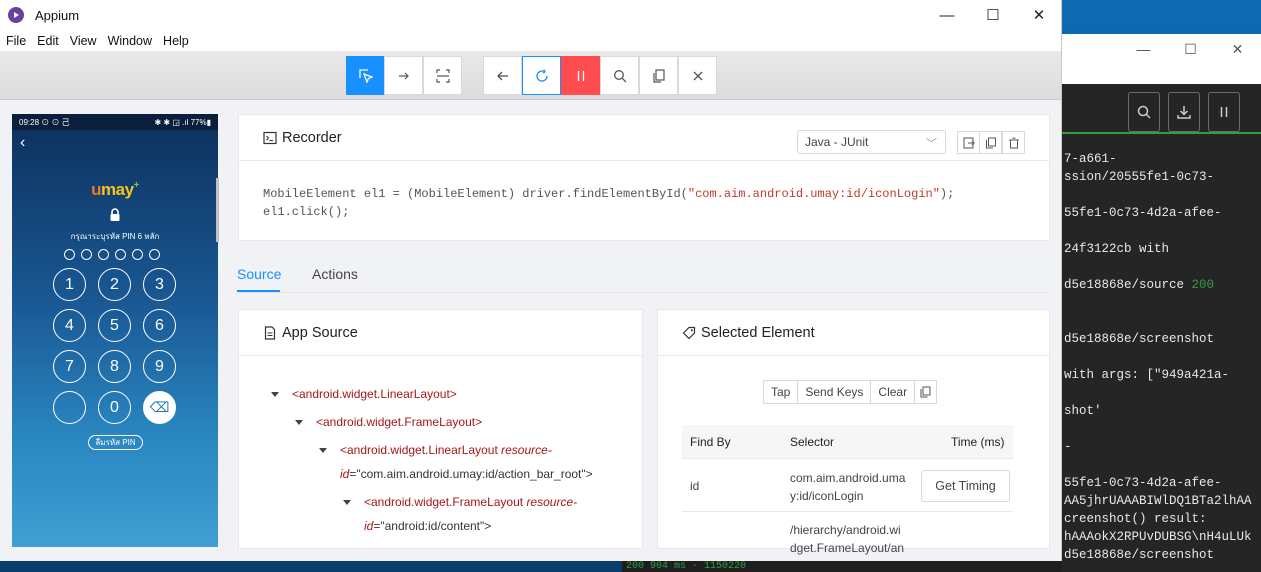 Image resolution: width=1261 pixels, height=572 pixels. Describe the element at coordinates (1143, 483) in the screenshot. I see `log-line: 55fe1-0c73-4d2a-afee-` at that location.